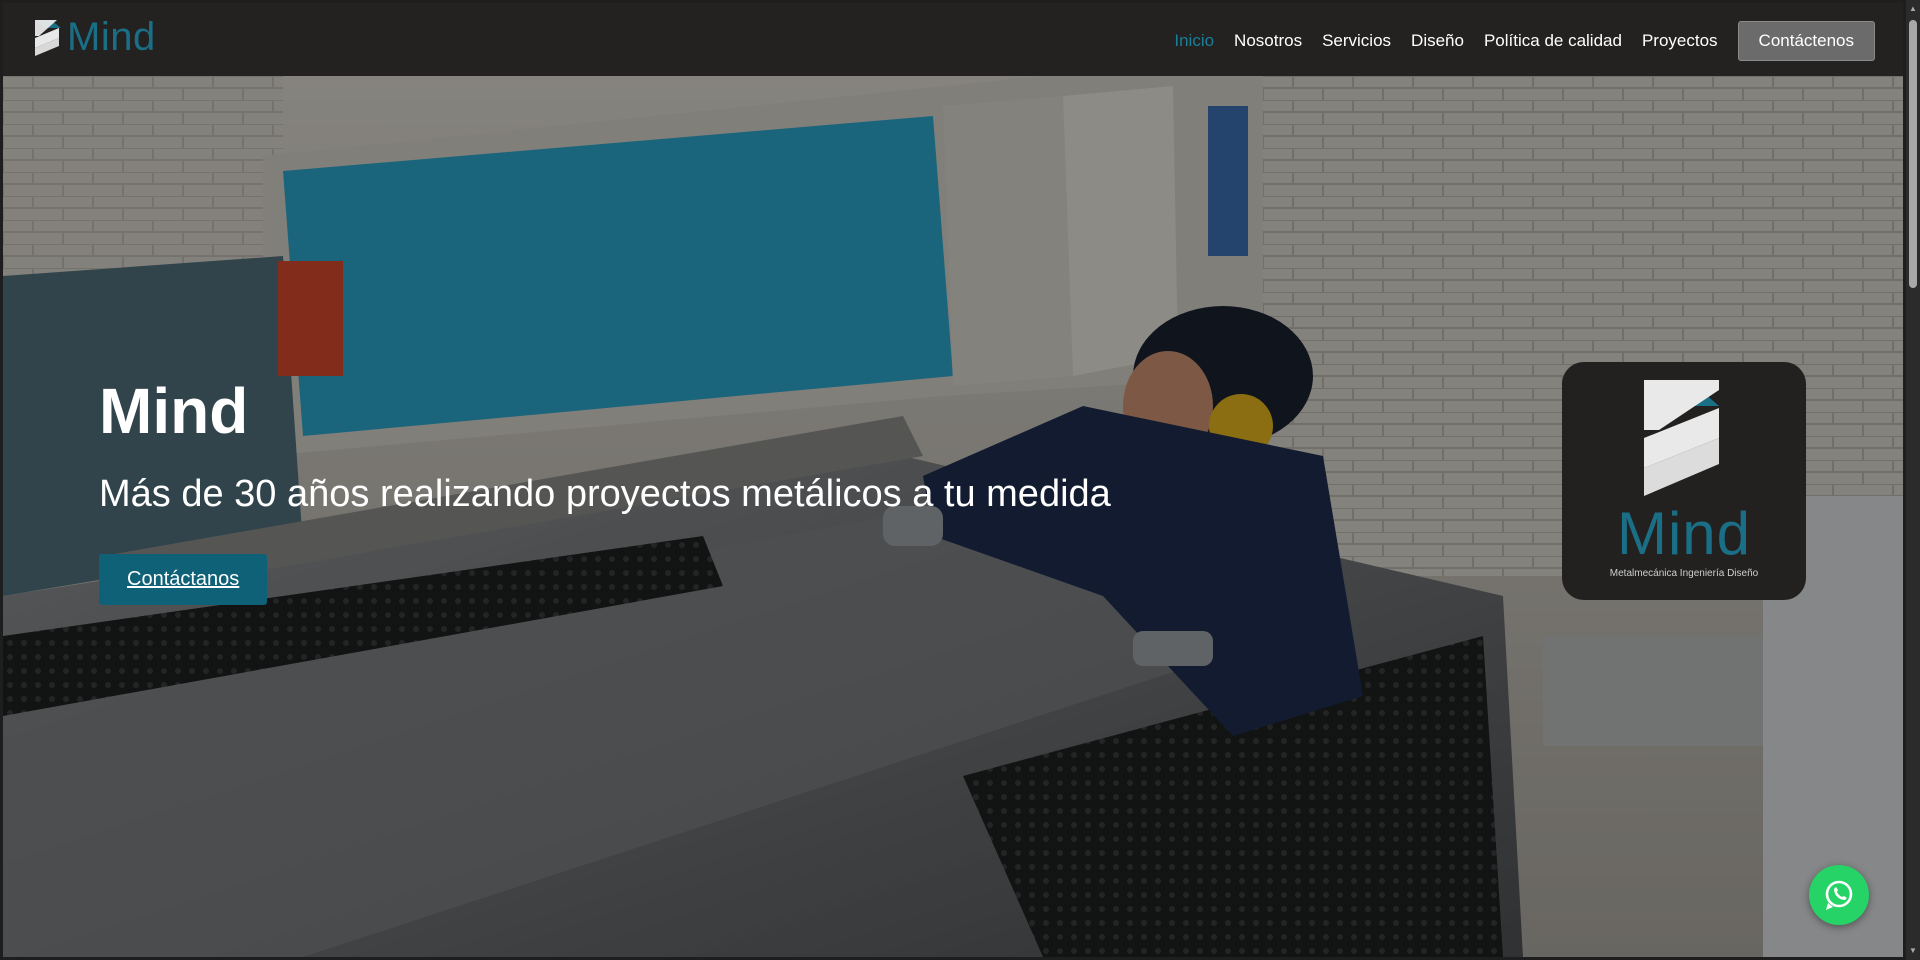  Describe the element at coordinates (1913, 9) in the screenshot. I see `scroll-up-arrow-icon: ▲` at that location.